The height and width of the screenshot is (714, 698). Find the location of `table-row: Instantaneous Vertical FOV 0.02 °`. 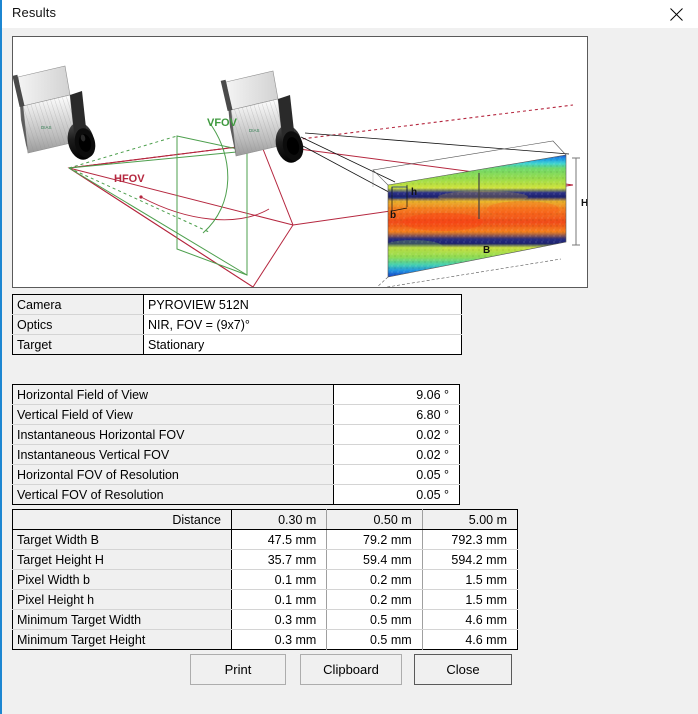

table-row: Instantaneous Vertical FOV 0.02 ° is located at coordinates (236, 454).